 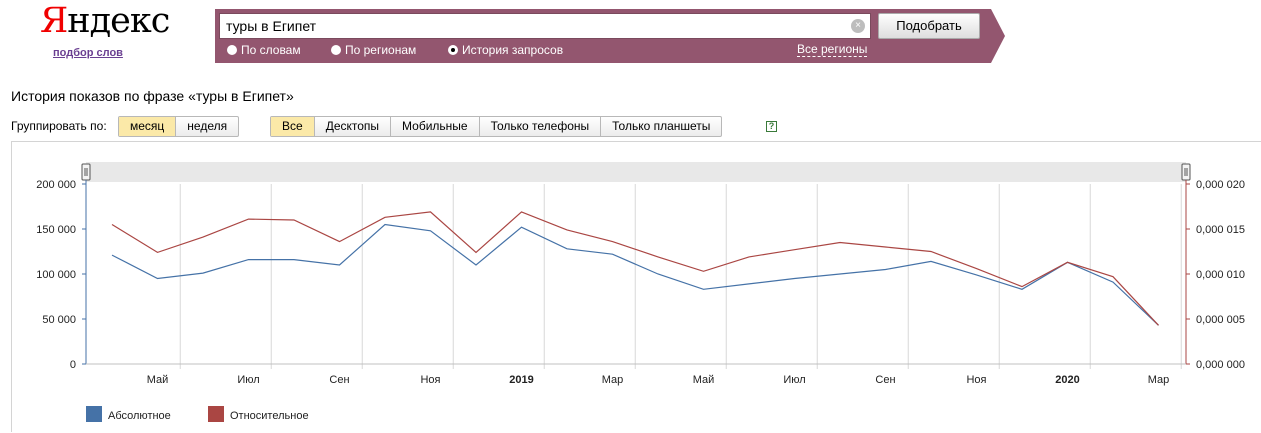 I want to click on device-phones-button: Только телефоны, so click(x=539, y=126).